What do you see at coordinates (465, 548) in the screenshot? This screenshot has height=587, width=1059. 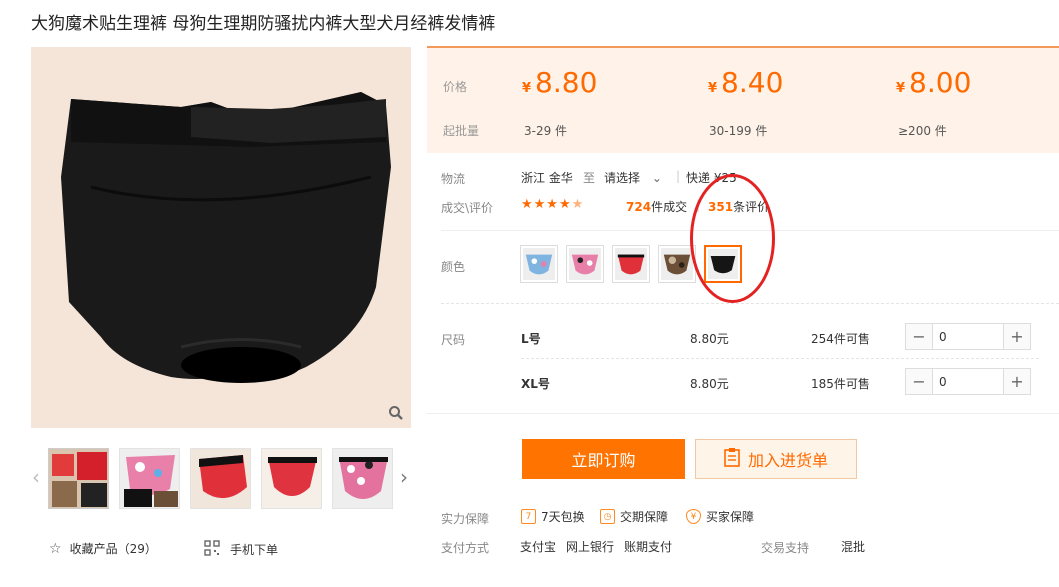 I see `payment-label: 支付方式` at bounding box center [465, 548].